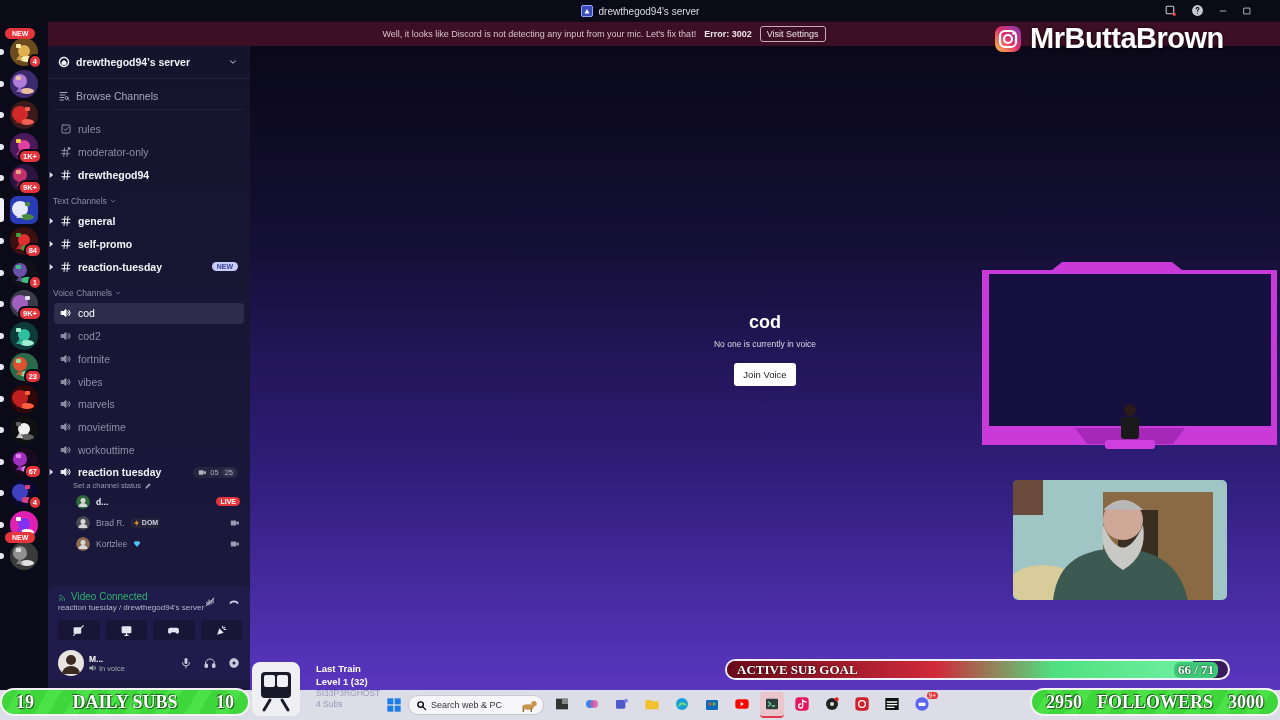 The height and width of the screenshot is (720, 1280). I want to click on error-code: Error: 3002, so click(728, 34).